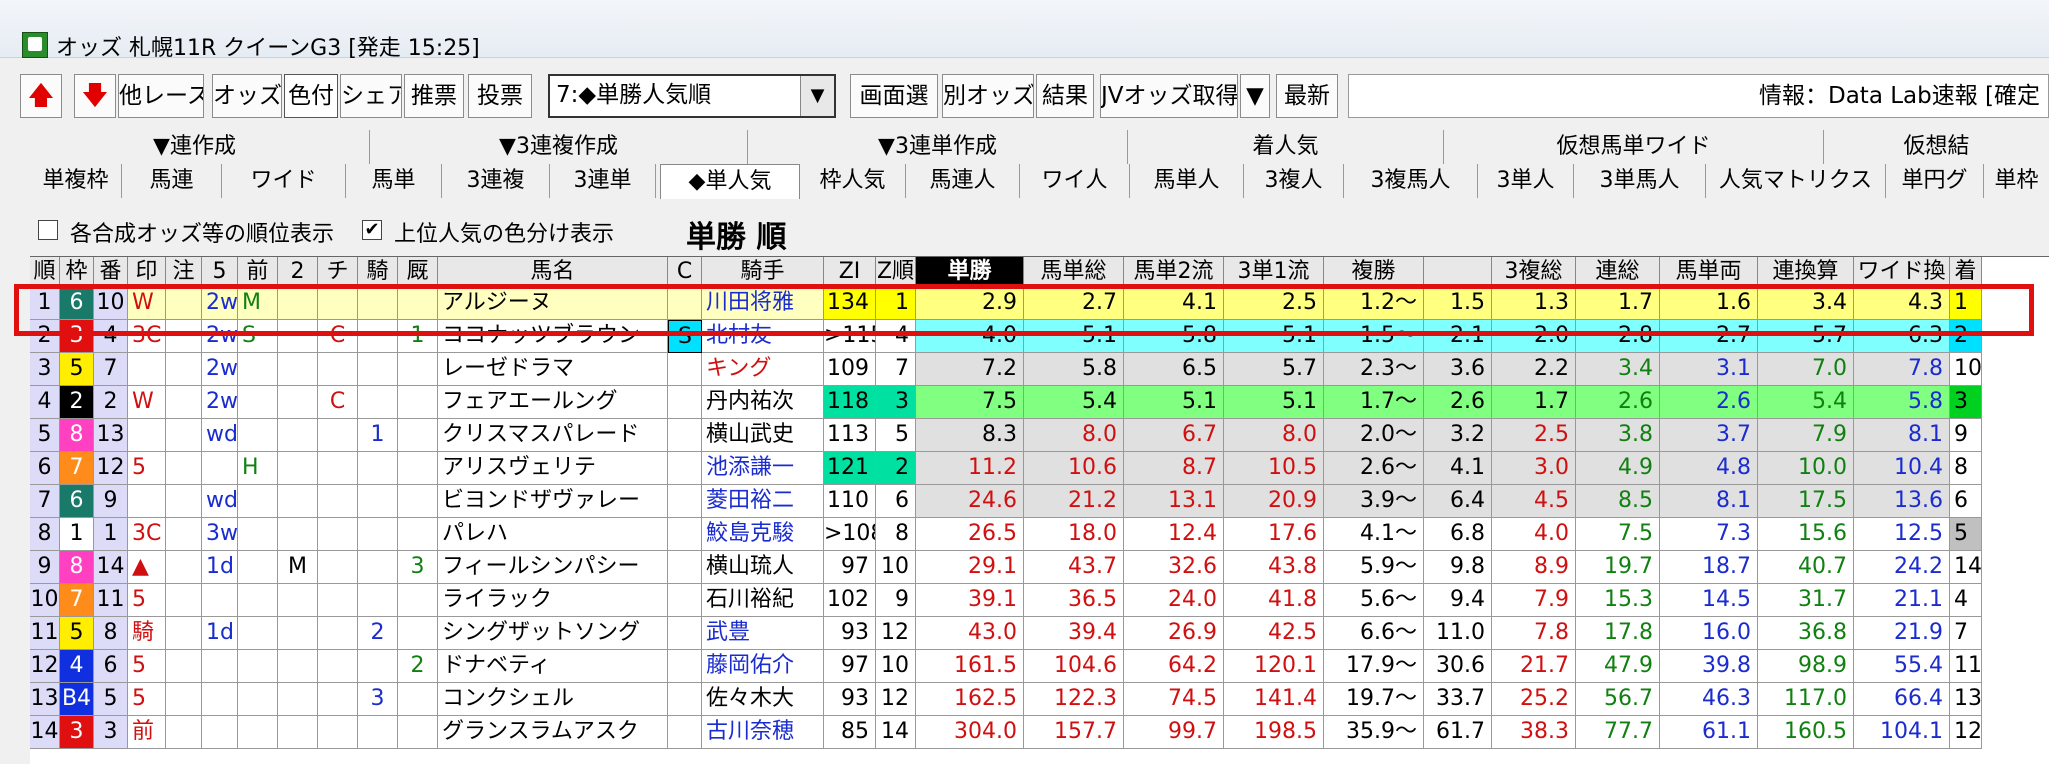 The width and height of the screenshot is (2049, 764). I want to click on header-ki: 騎, so click(378, 272).